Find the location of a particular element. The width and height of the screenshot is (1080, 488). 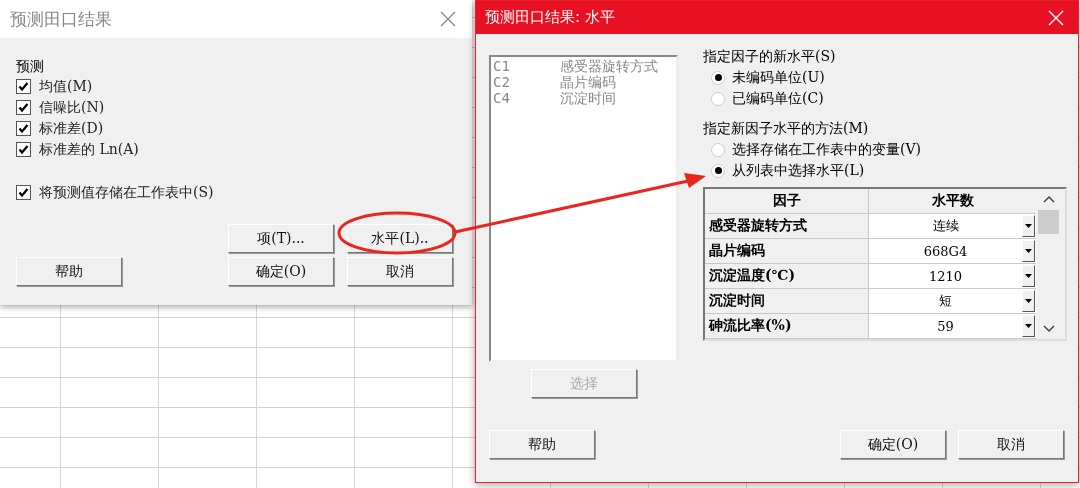

level-dropdown: 668G4 is located at coordinates (952, 251).